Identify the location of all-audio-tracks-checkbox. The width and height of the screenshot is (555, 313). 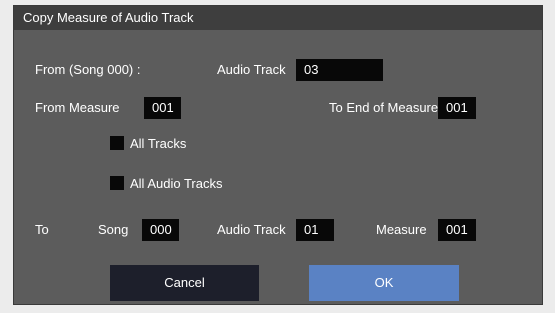
(117, 183).